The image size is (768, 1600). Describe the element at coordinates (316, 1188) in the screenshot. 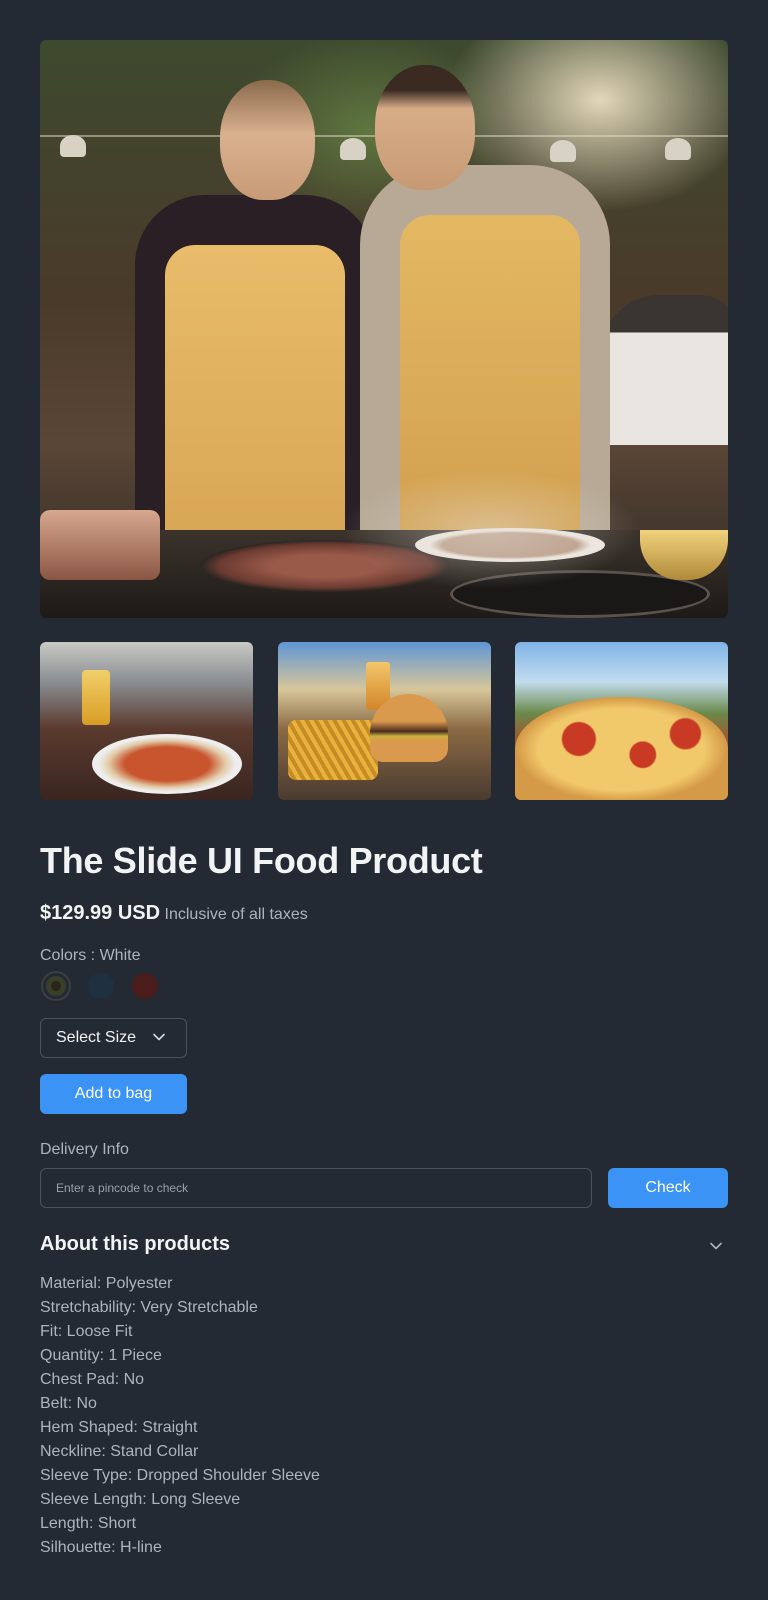

I see `pincode-input` at that location.